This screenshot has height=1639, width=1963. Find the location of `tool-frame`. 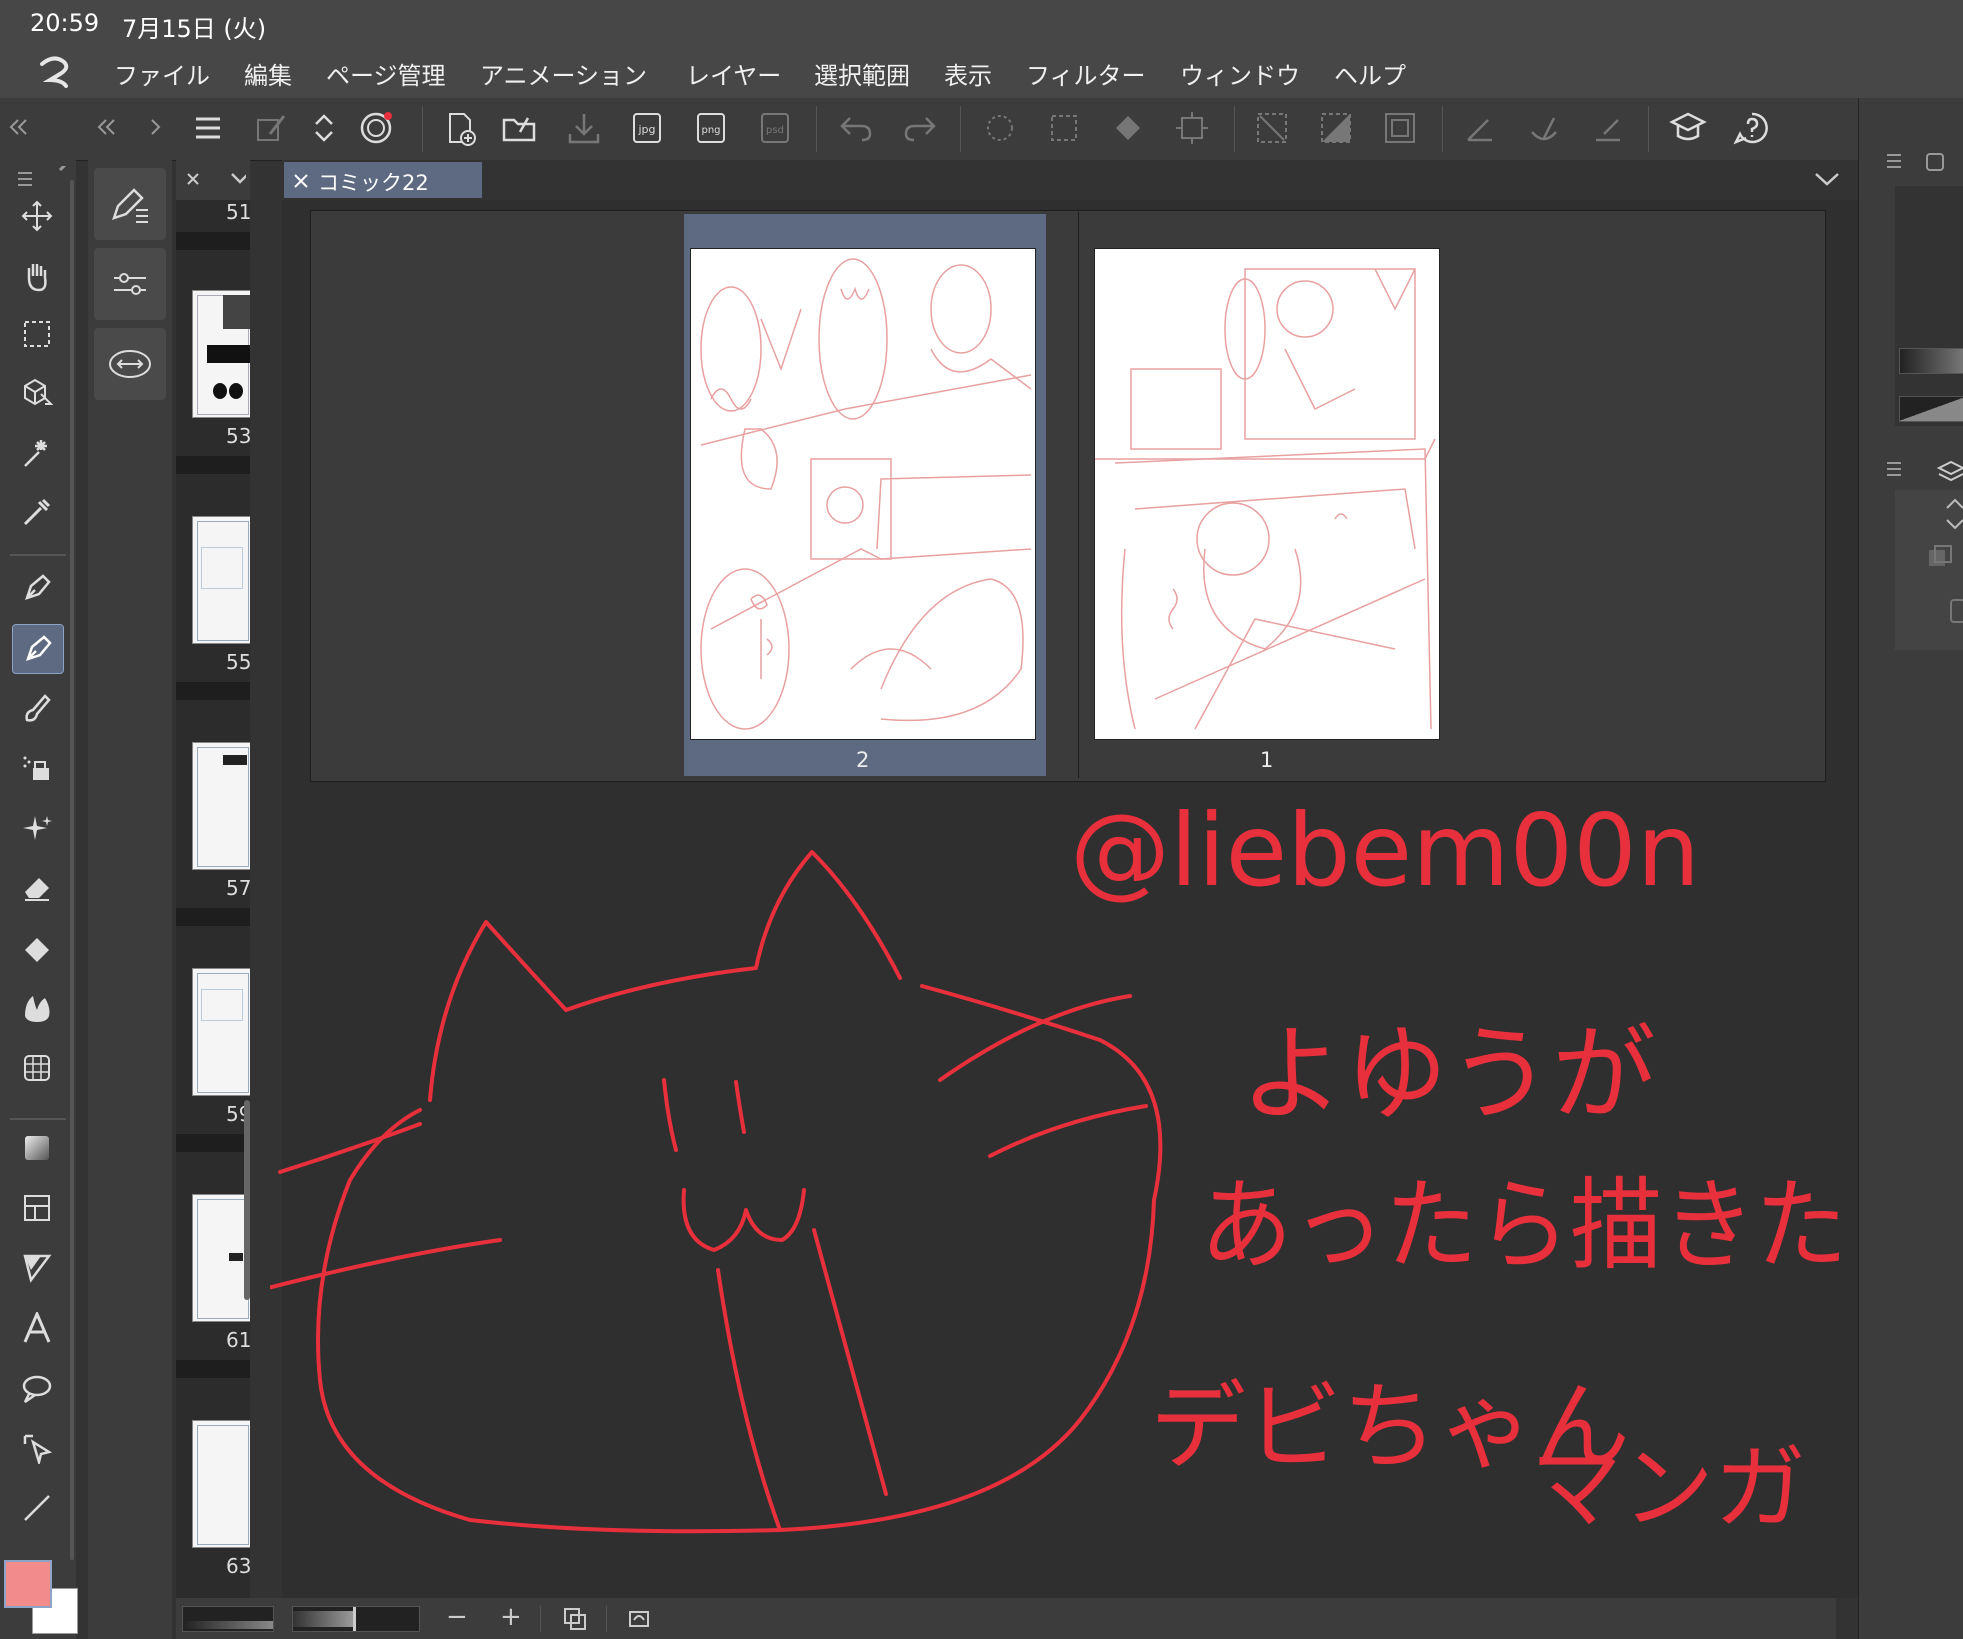

tool-frame is located at coordinates (37, 1208).